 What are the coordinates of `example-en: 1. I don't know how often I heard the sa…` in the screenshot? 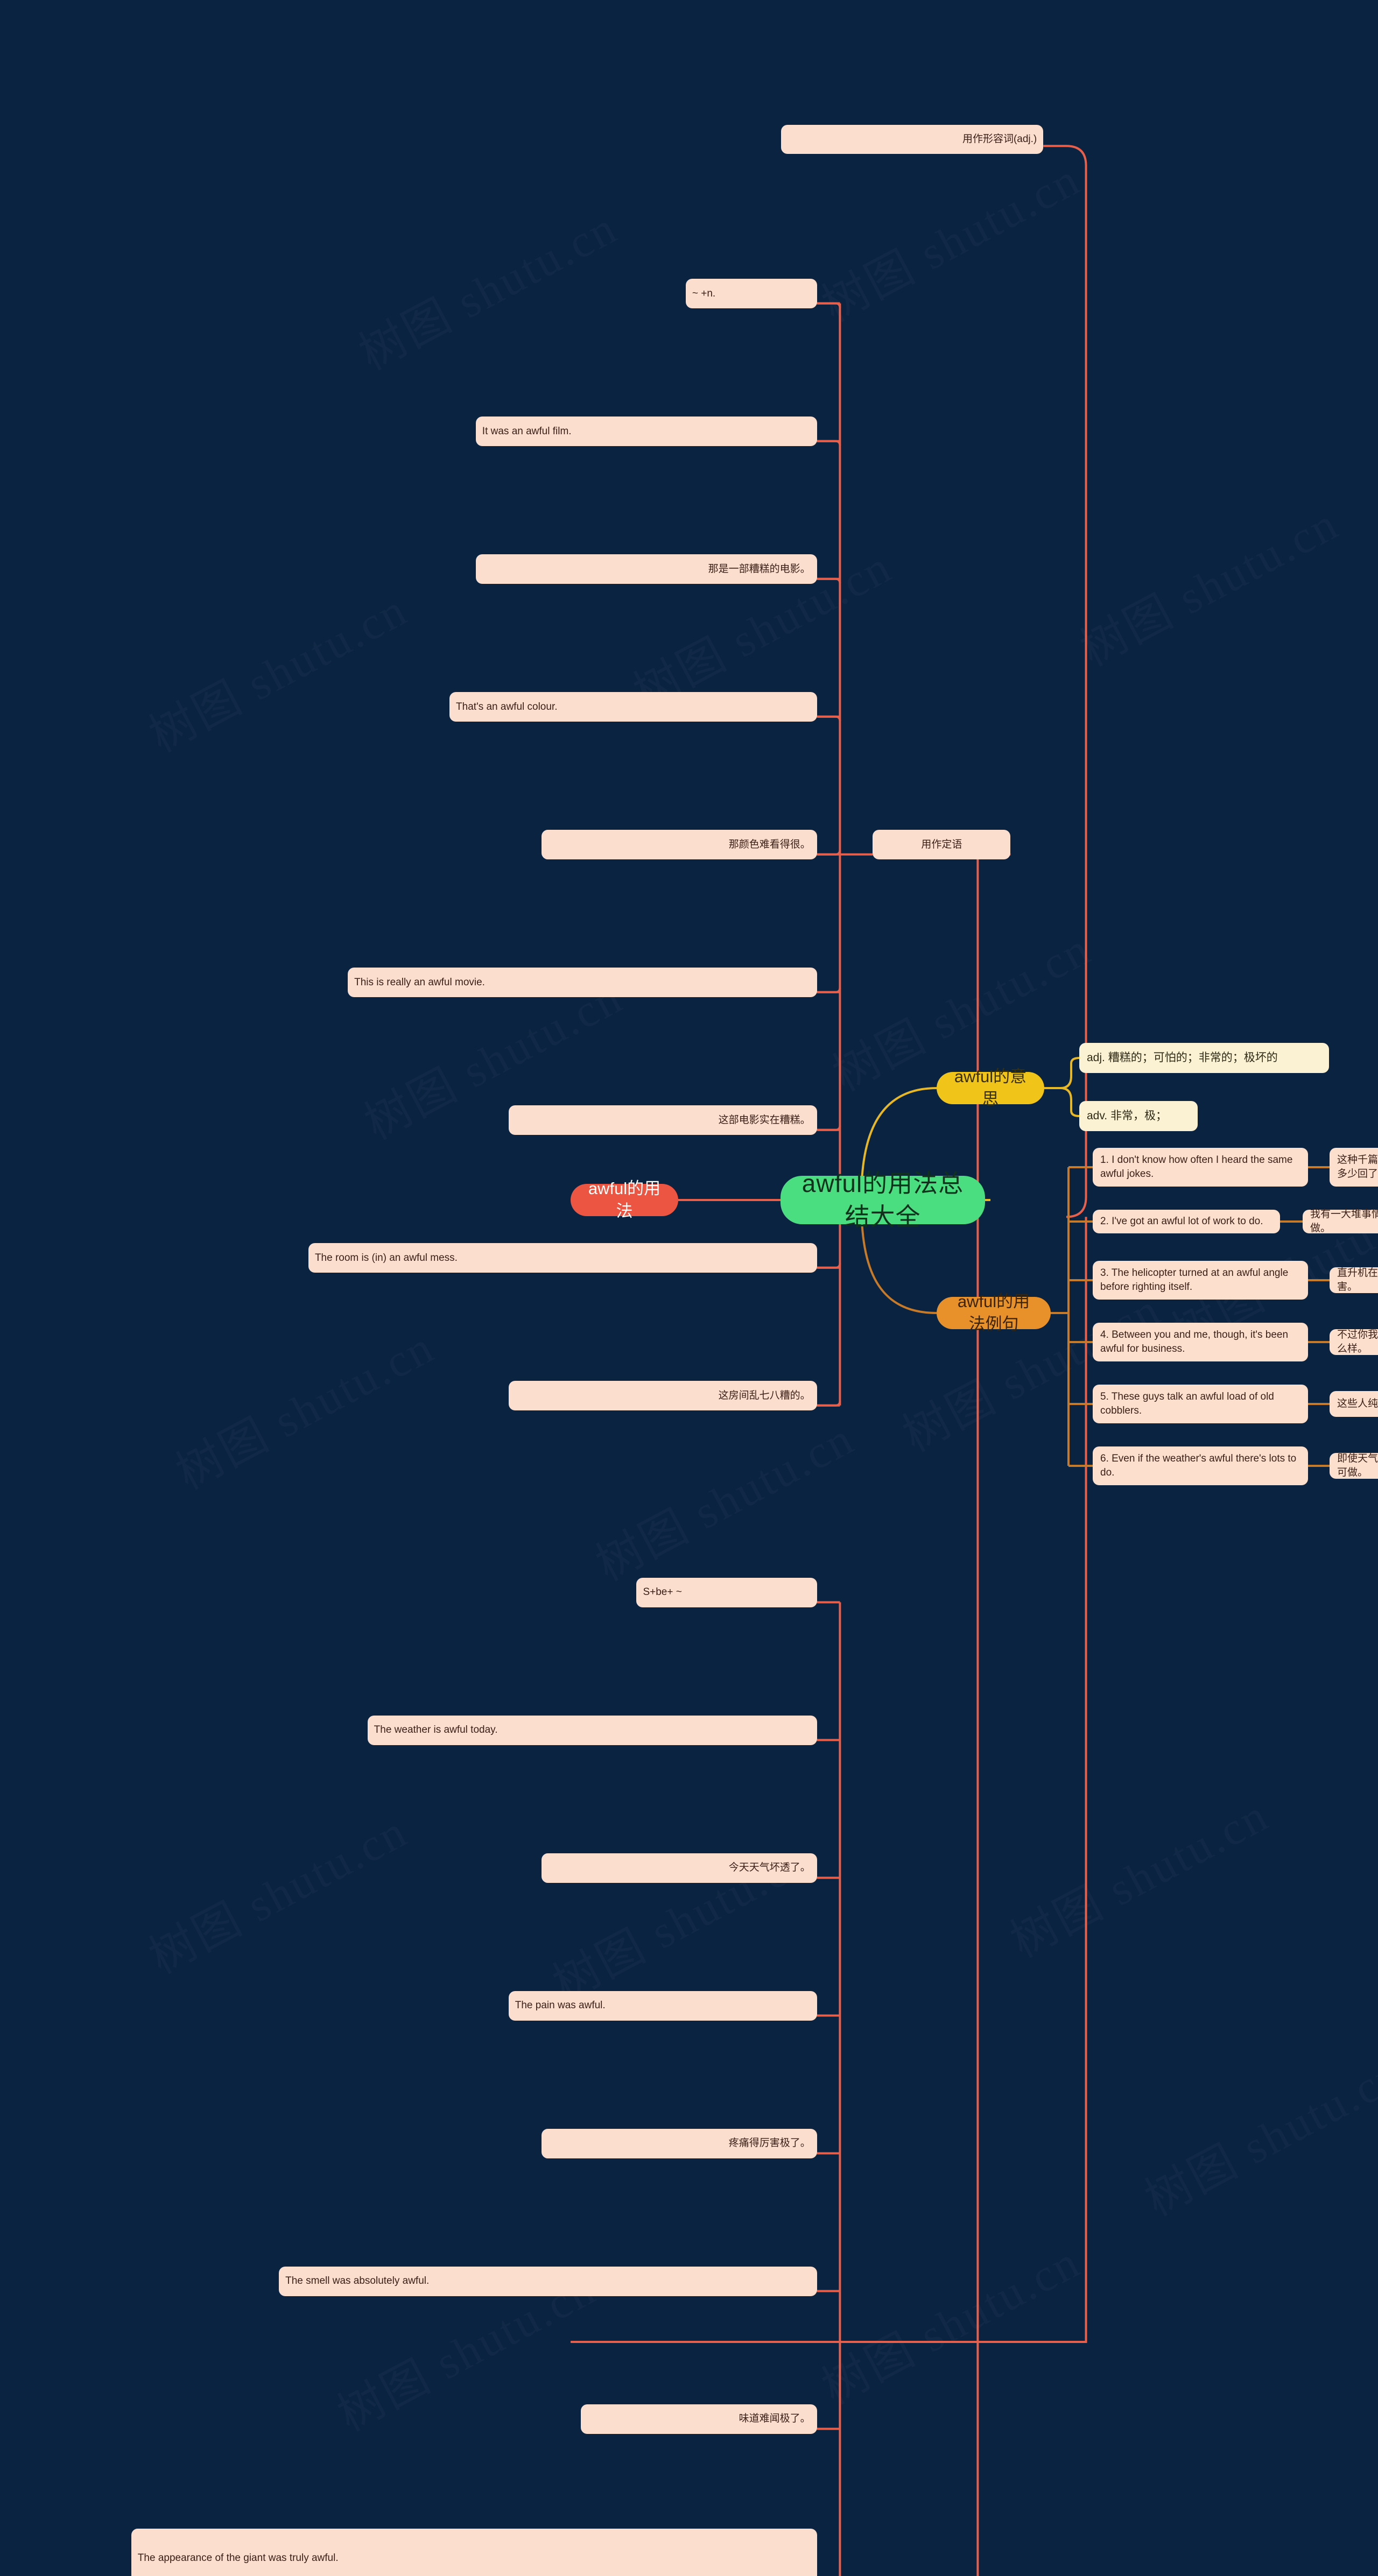 It's located at (1200, 1167).